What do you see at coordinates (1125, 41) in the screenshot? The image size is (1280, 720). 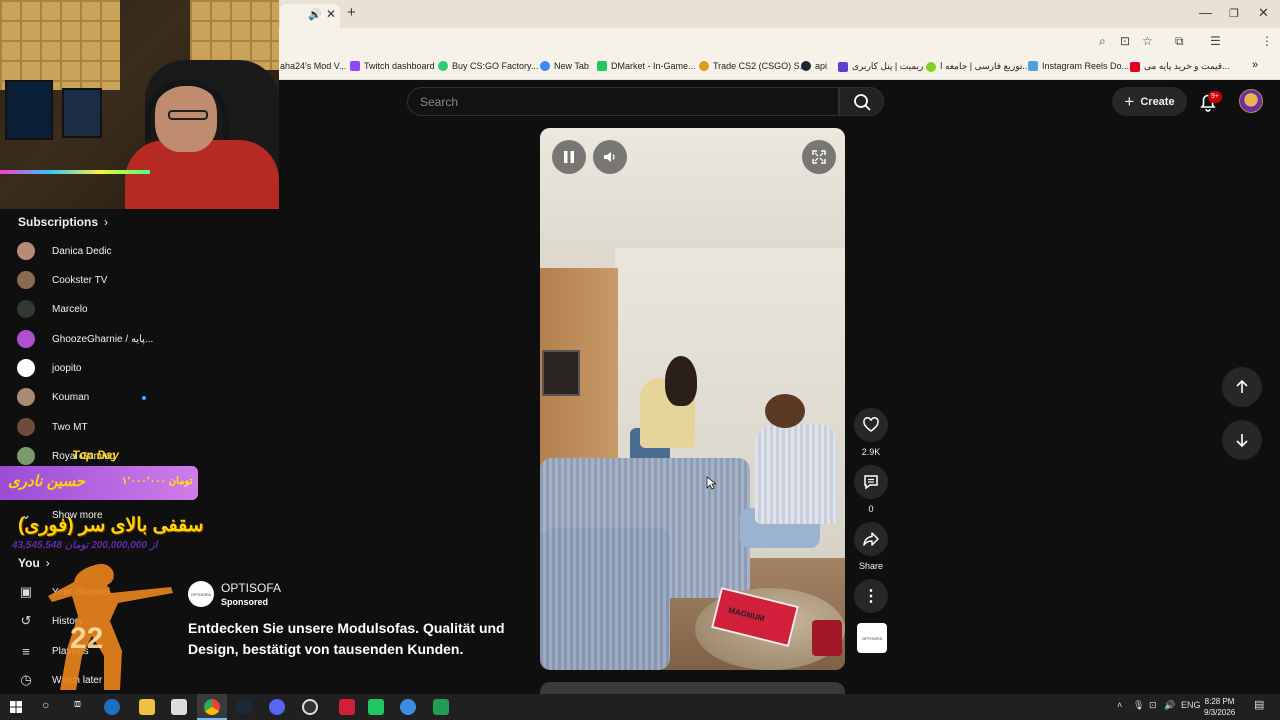 I see `install-app-icon: ⊡` at bounding box center [1125, 41].